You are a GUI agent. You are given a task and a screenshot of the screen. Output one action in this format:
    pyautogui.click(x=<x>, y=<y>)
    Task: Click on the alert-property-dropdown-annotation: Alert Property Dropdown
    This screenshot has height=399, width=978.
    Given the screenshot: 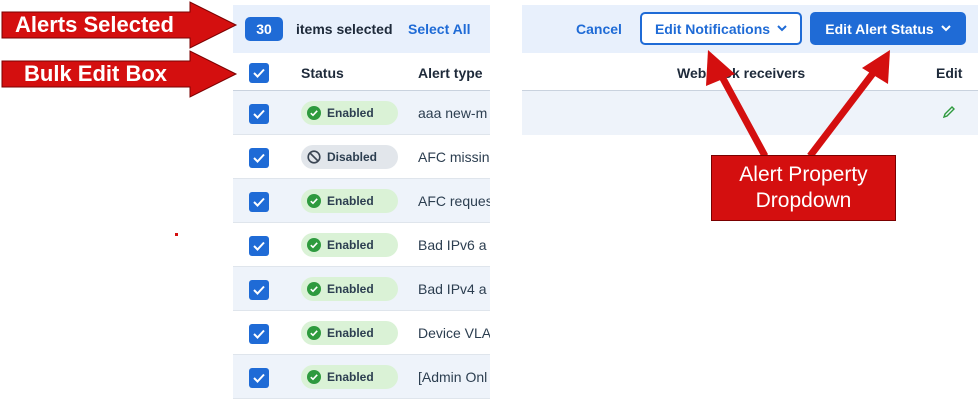 What is the action you would take?
    pyautogui.click(x=803, y=188)
    